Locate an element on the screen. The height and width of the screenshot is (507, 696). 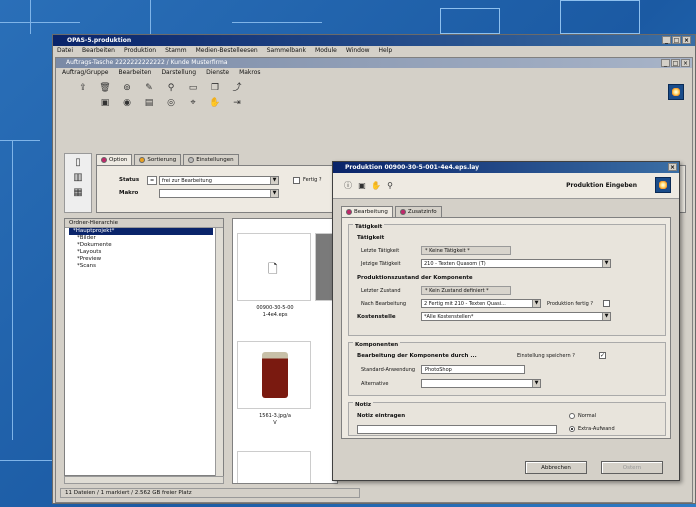
desktop-box is located at coordinates (470, 21).